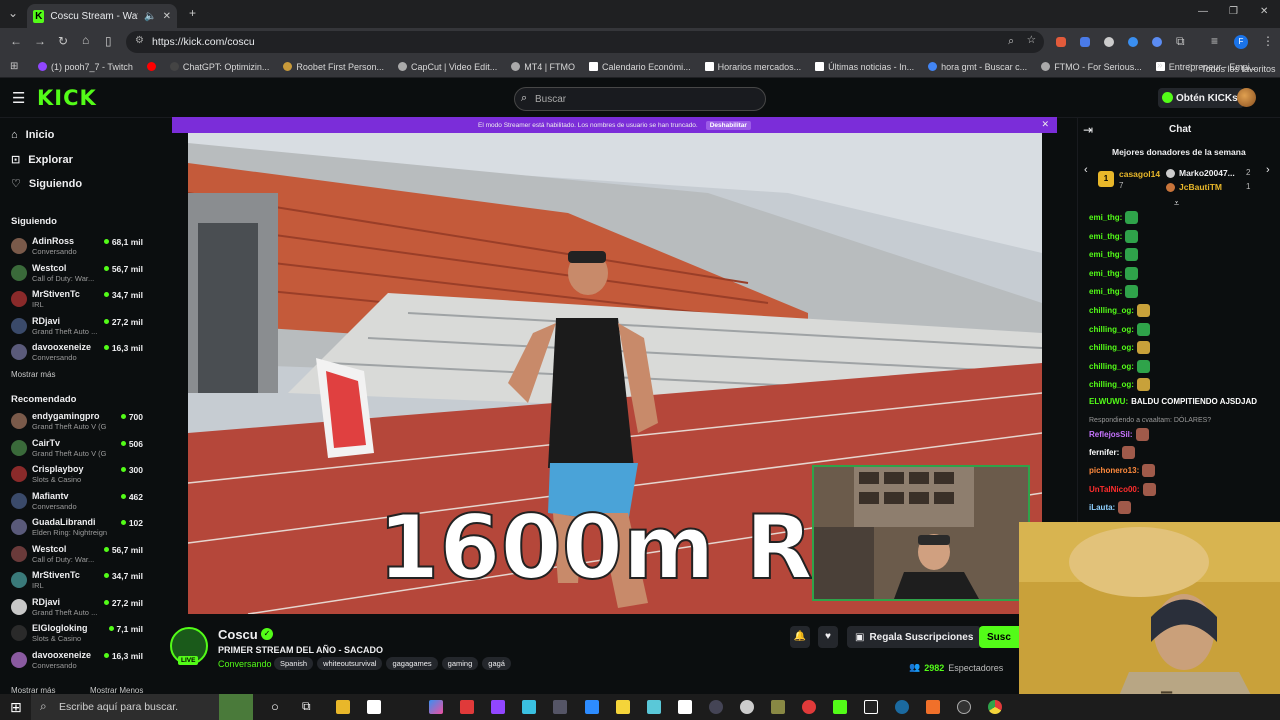  What do you see at coordinates (80, 527) in the screenshot?
I see `sidebar-channel: GuadaLibrandi Elden Ring: Nightreign 102` at bounding box center [80, 527].